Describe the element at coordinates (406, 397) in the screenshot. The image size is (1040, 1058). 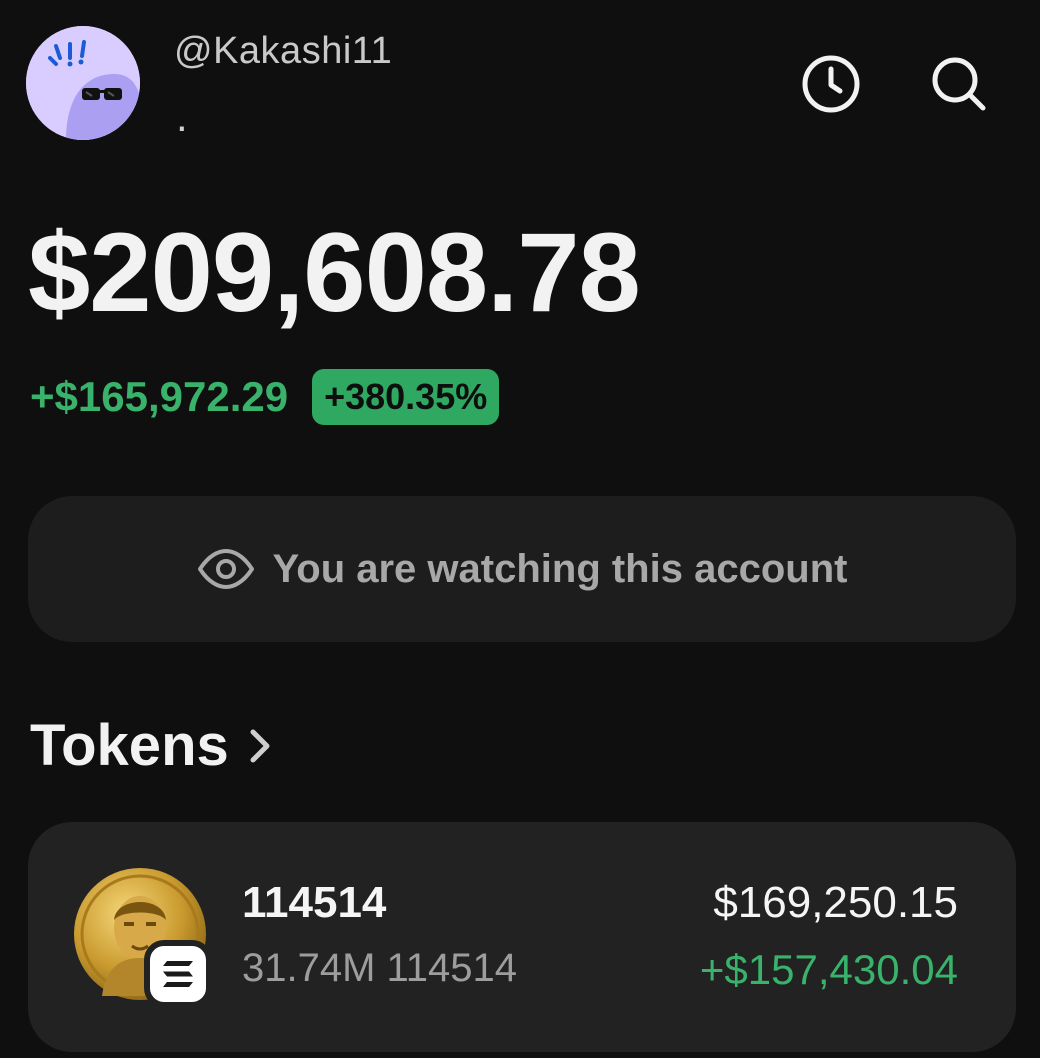
I see `balance-change-percent-badge: +380.35%` at that location.